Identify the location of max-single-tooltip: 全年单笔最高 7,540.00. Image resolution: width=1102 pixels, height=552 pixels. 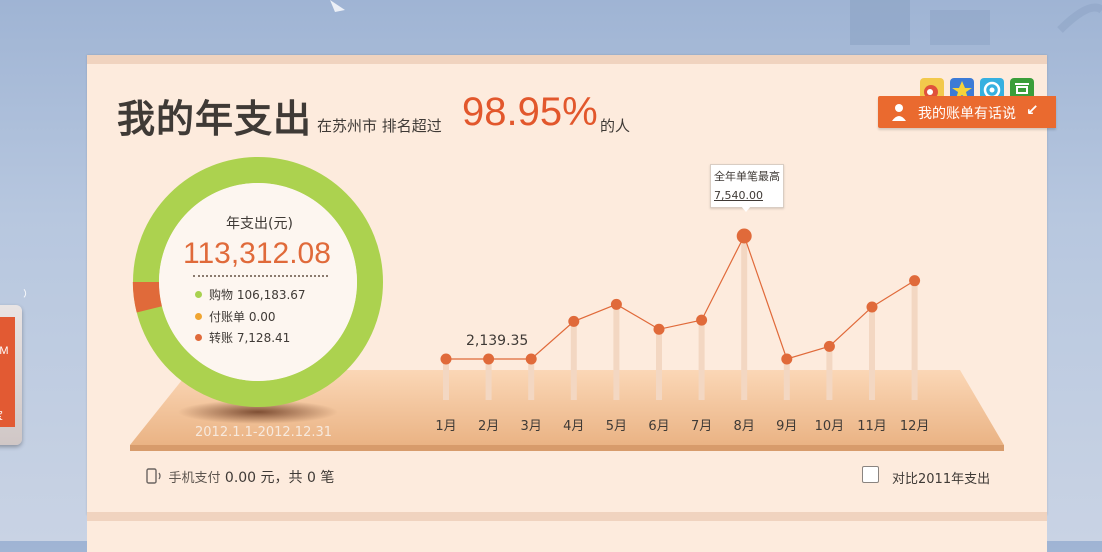
(747, 188).